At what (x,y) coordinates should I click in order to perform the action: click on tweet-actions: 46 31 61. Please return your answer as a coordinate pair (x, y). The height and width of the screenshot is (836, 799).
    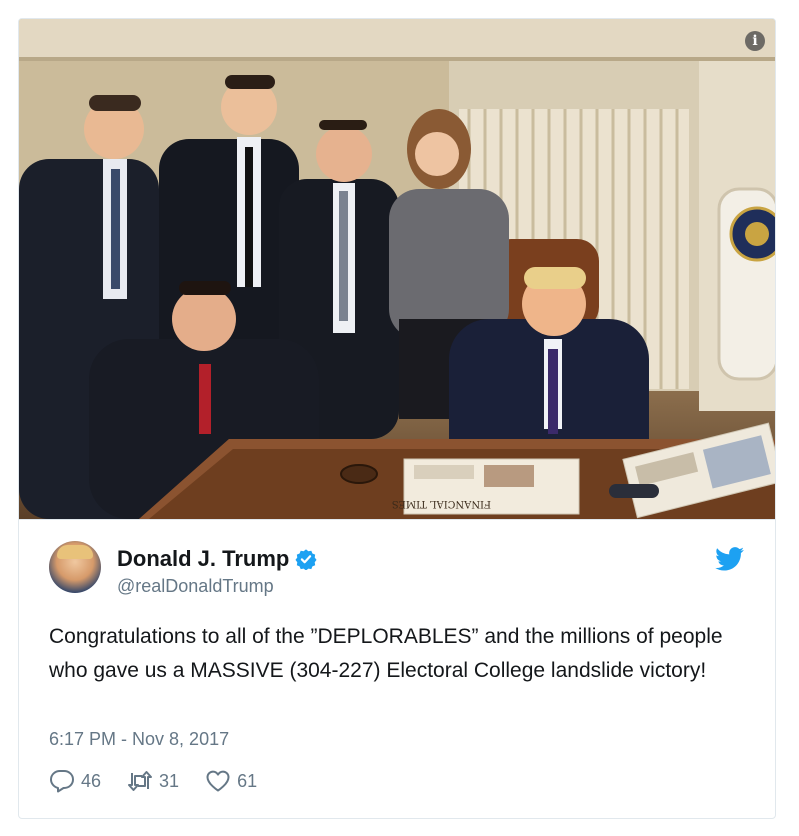
    Looking at the image, I should click on (153, 781).